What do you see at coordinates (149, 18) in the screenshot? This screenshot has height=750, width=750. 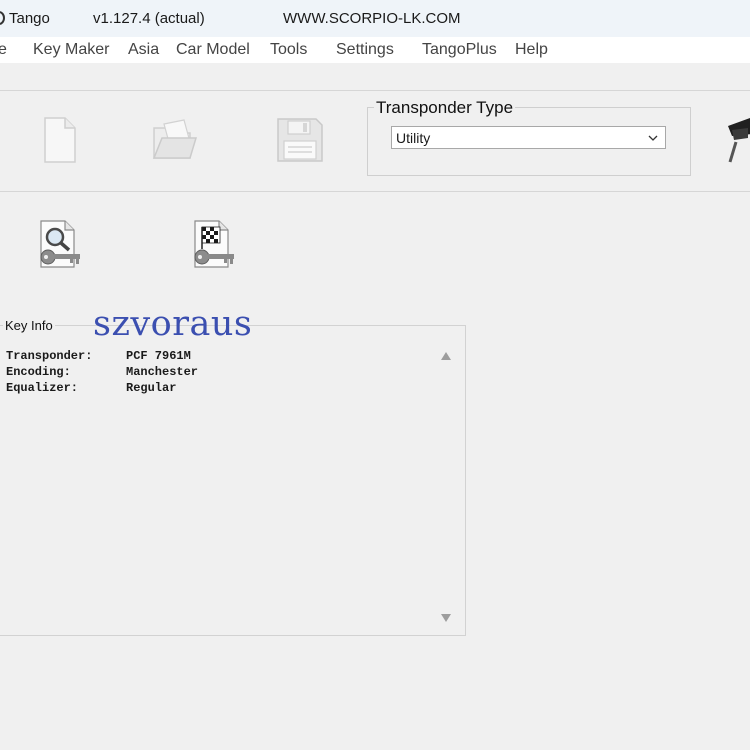 I see `app-version: v1.127.4 (actual)` at bounding box center [149, 18].